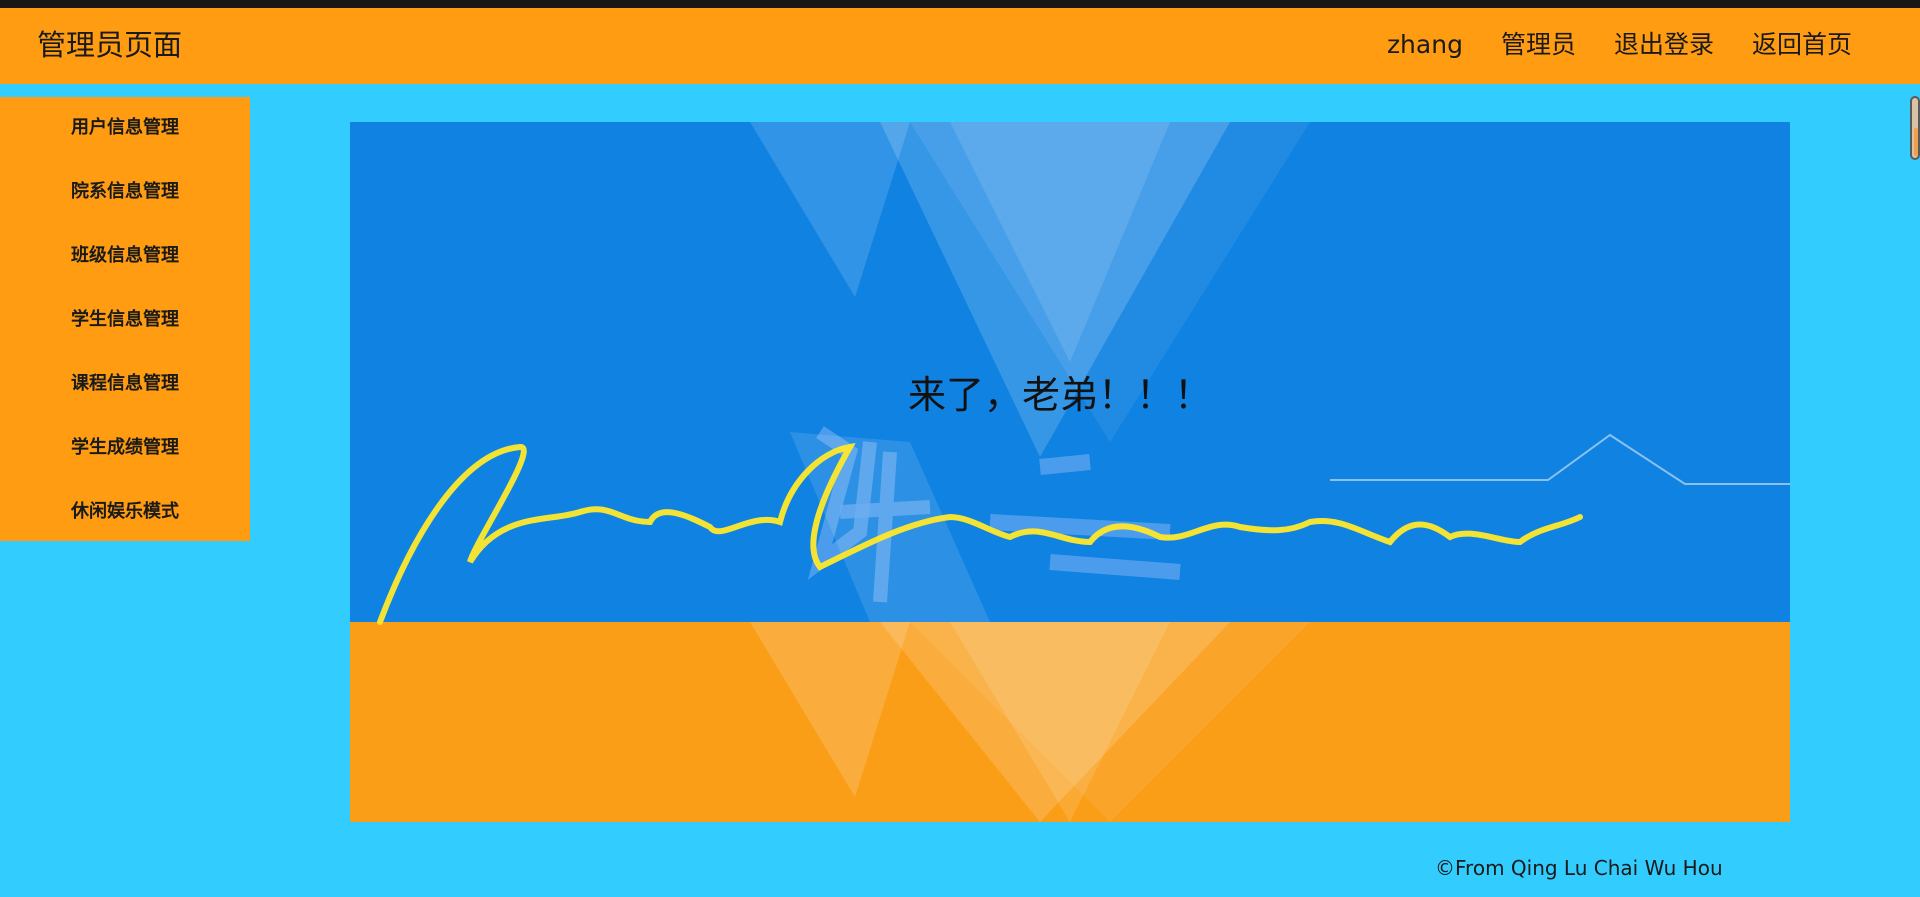 This screenshot has height=897, width=1920. I want to click on sidebar-item-student-info: 学生信息管理, so click(125, 320).